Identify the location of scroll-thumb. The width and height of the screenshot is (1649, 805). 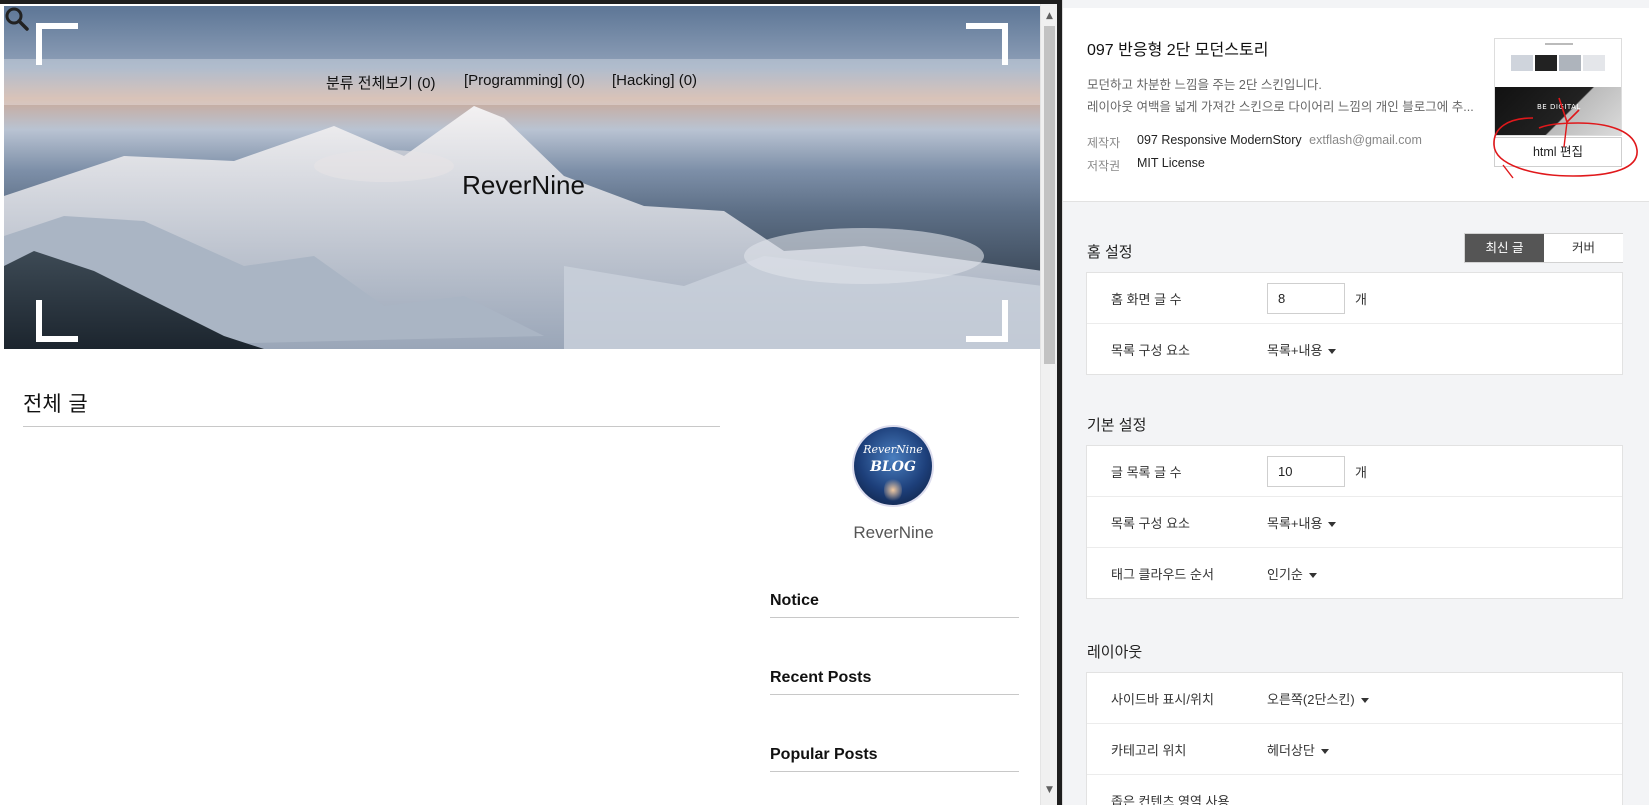
(1049, 195).